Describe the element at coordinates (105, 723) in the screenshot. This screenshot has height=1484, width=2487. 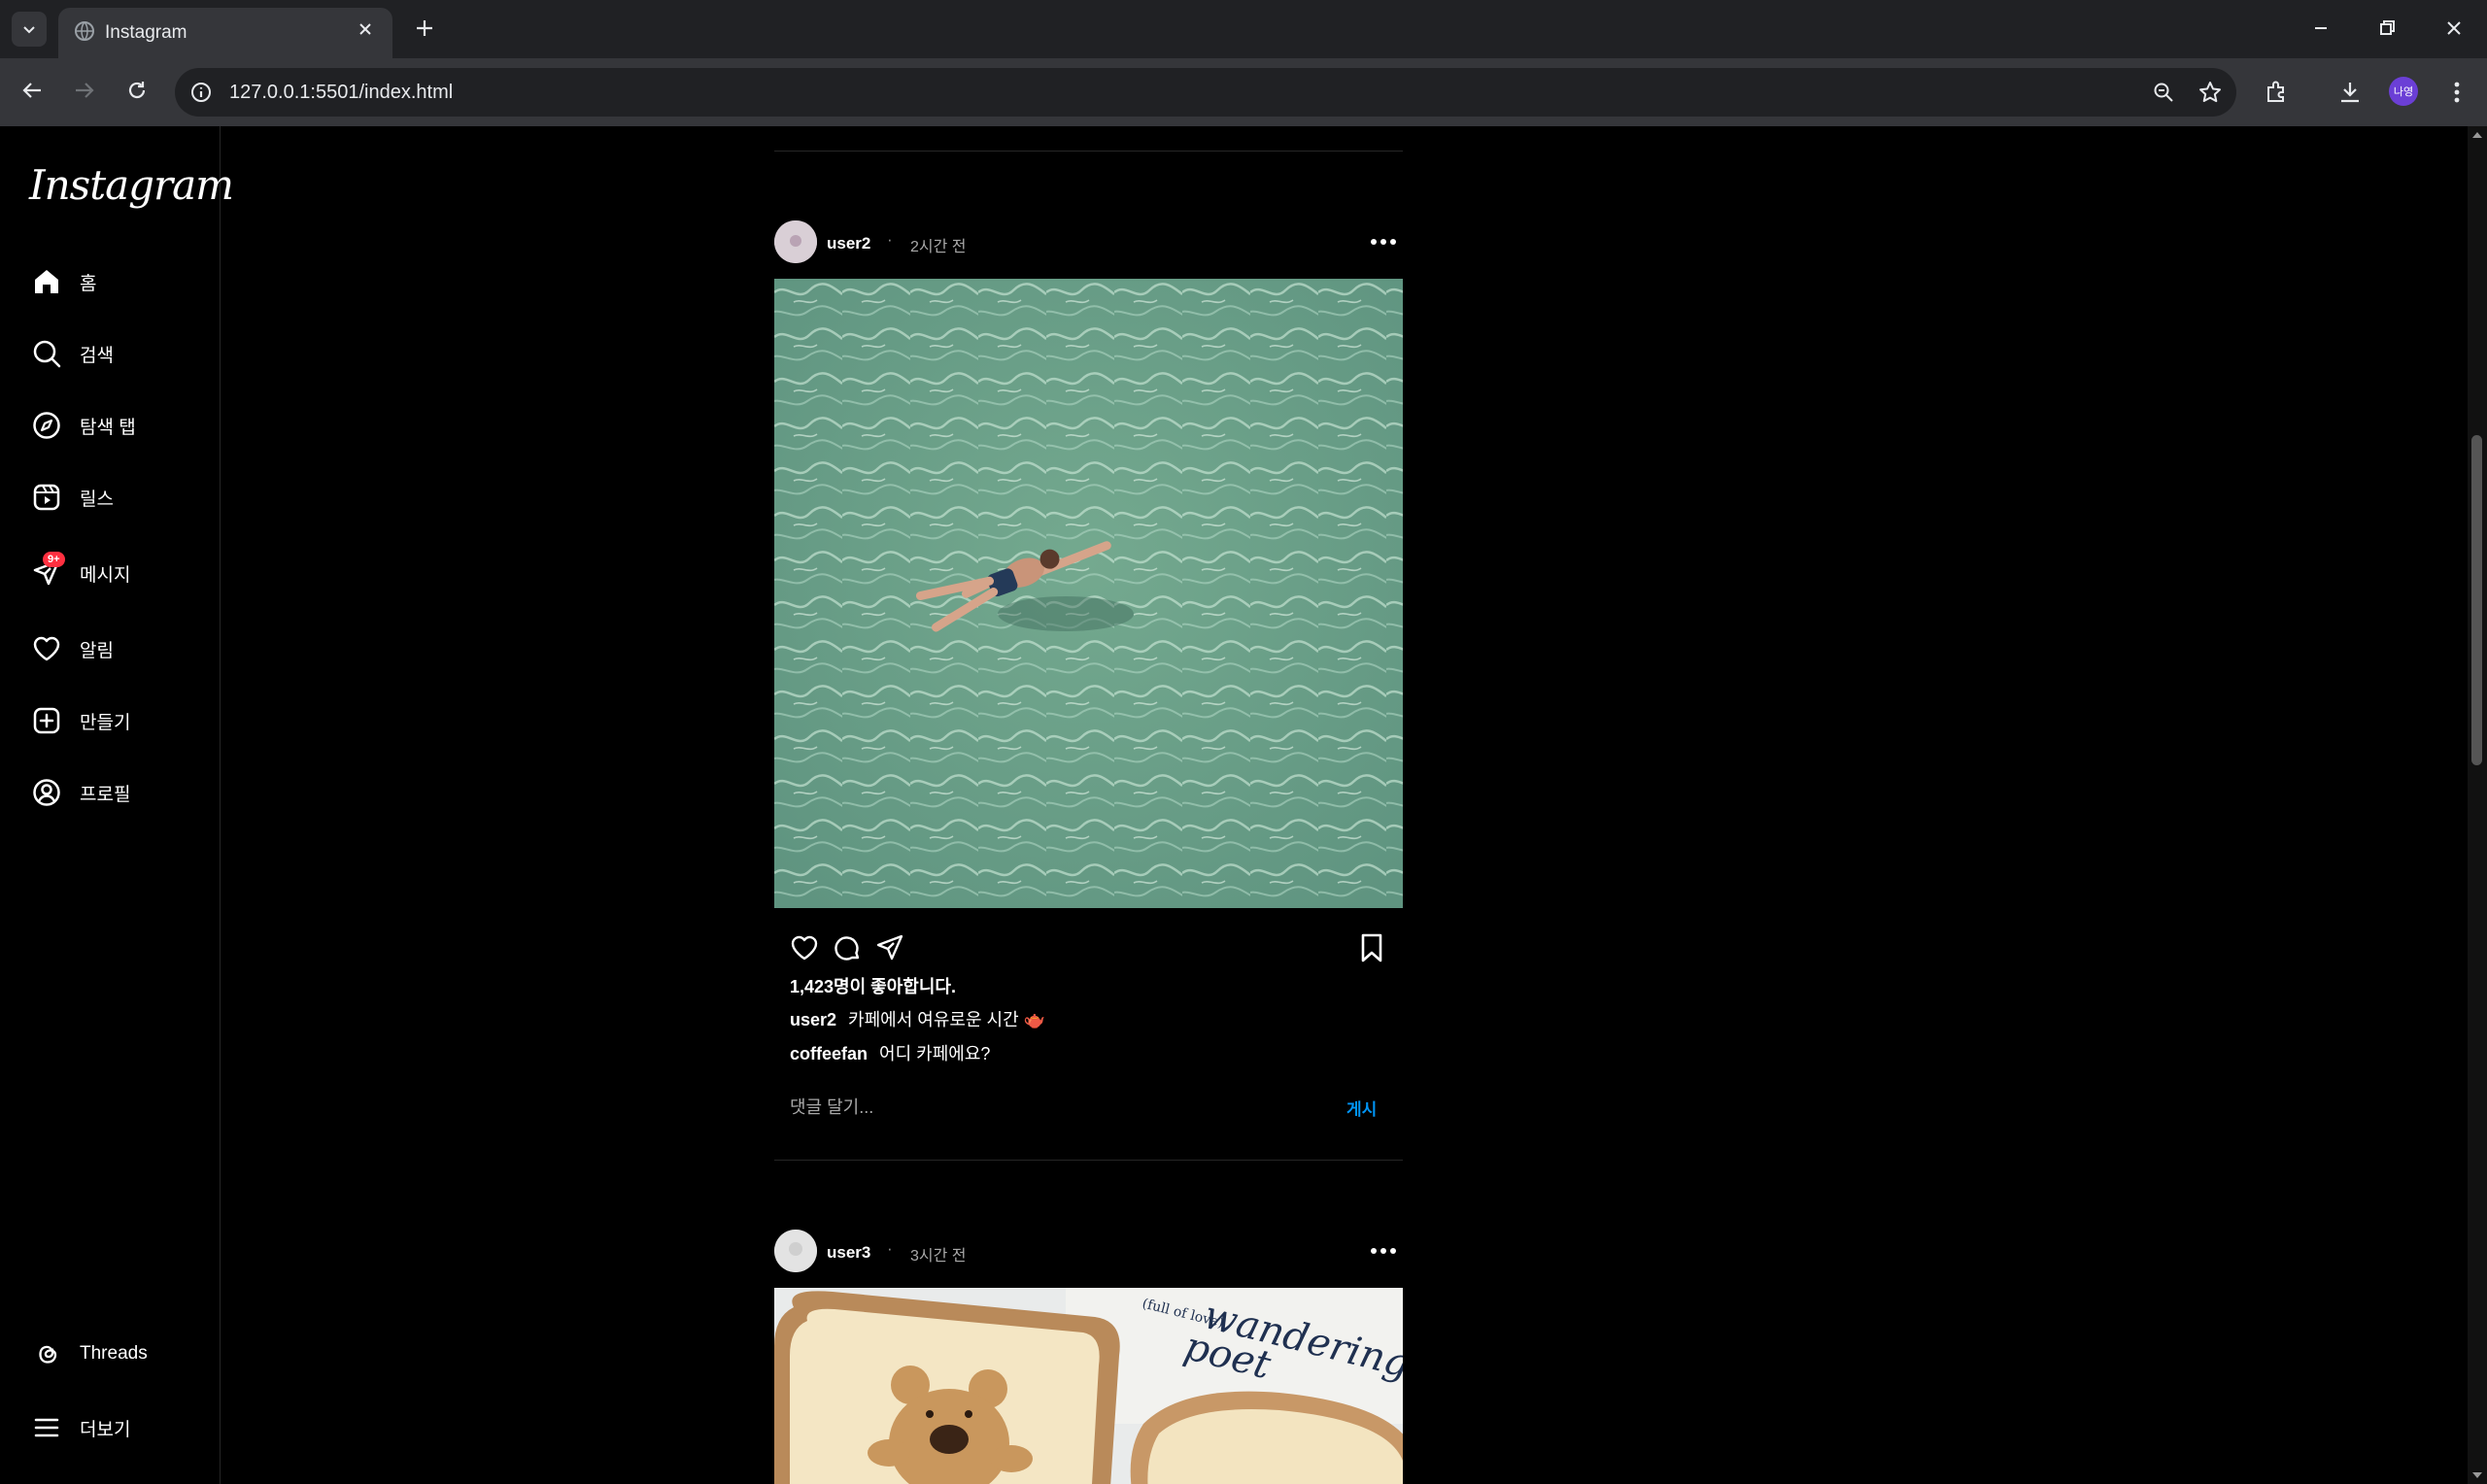
I see `sidebar-item-label: 만들기` at that location.